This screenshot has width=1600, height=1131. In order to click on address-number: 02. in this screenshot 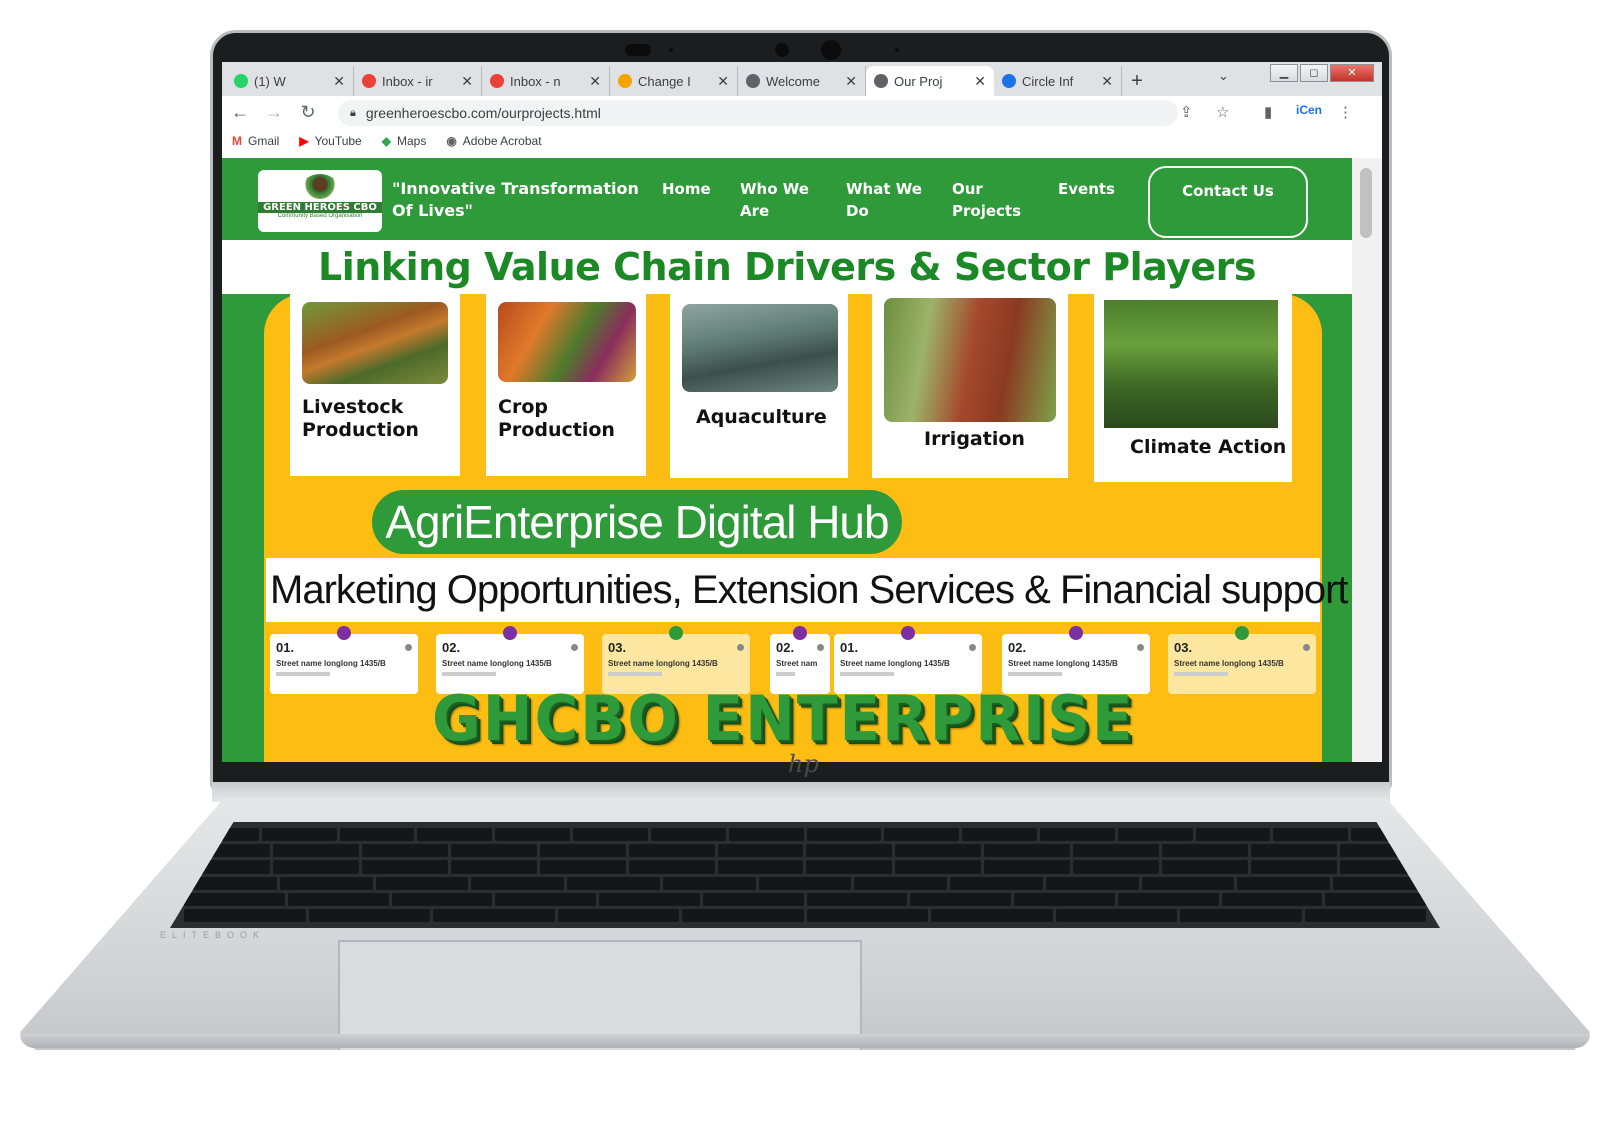, I will do `click(451, 647)`.